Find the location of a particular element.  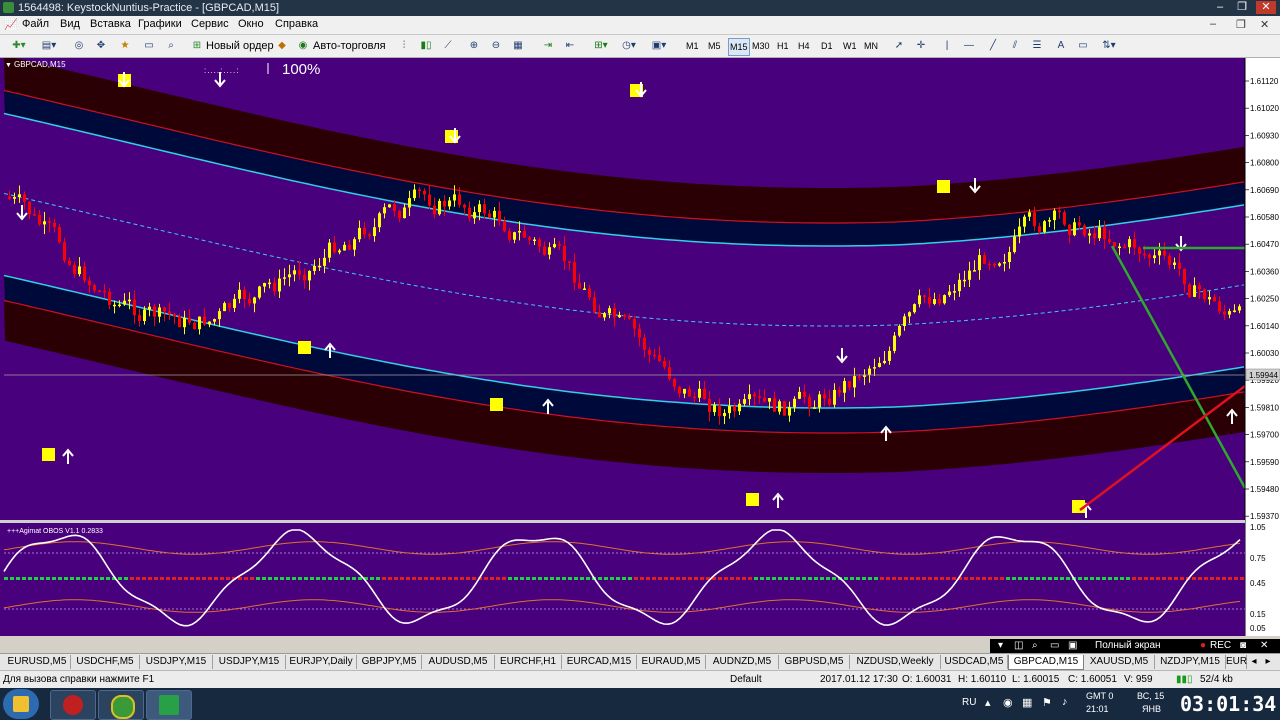

timeframe-h1: H1 is located at coordinates (783, 46).